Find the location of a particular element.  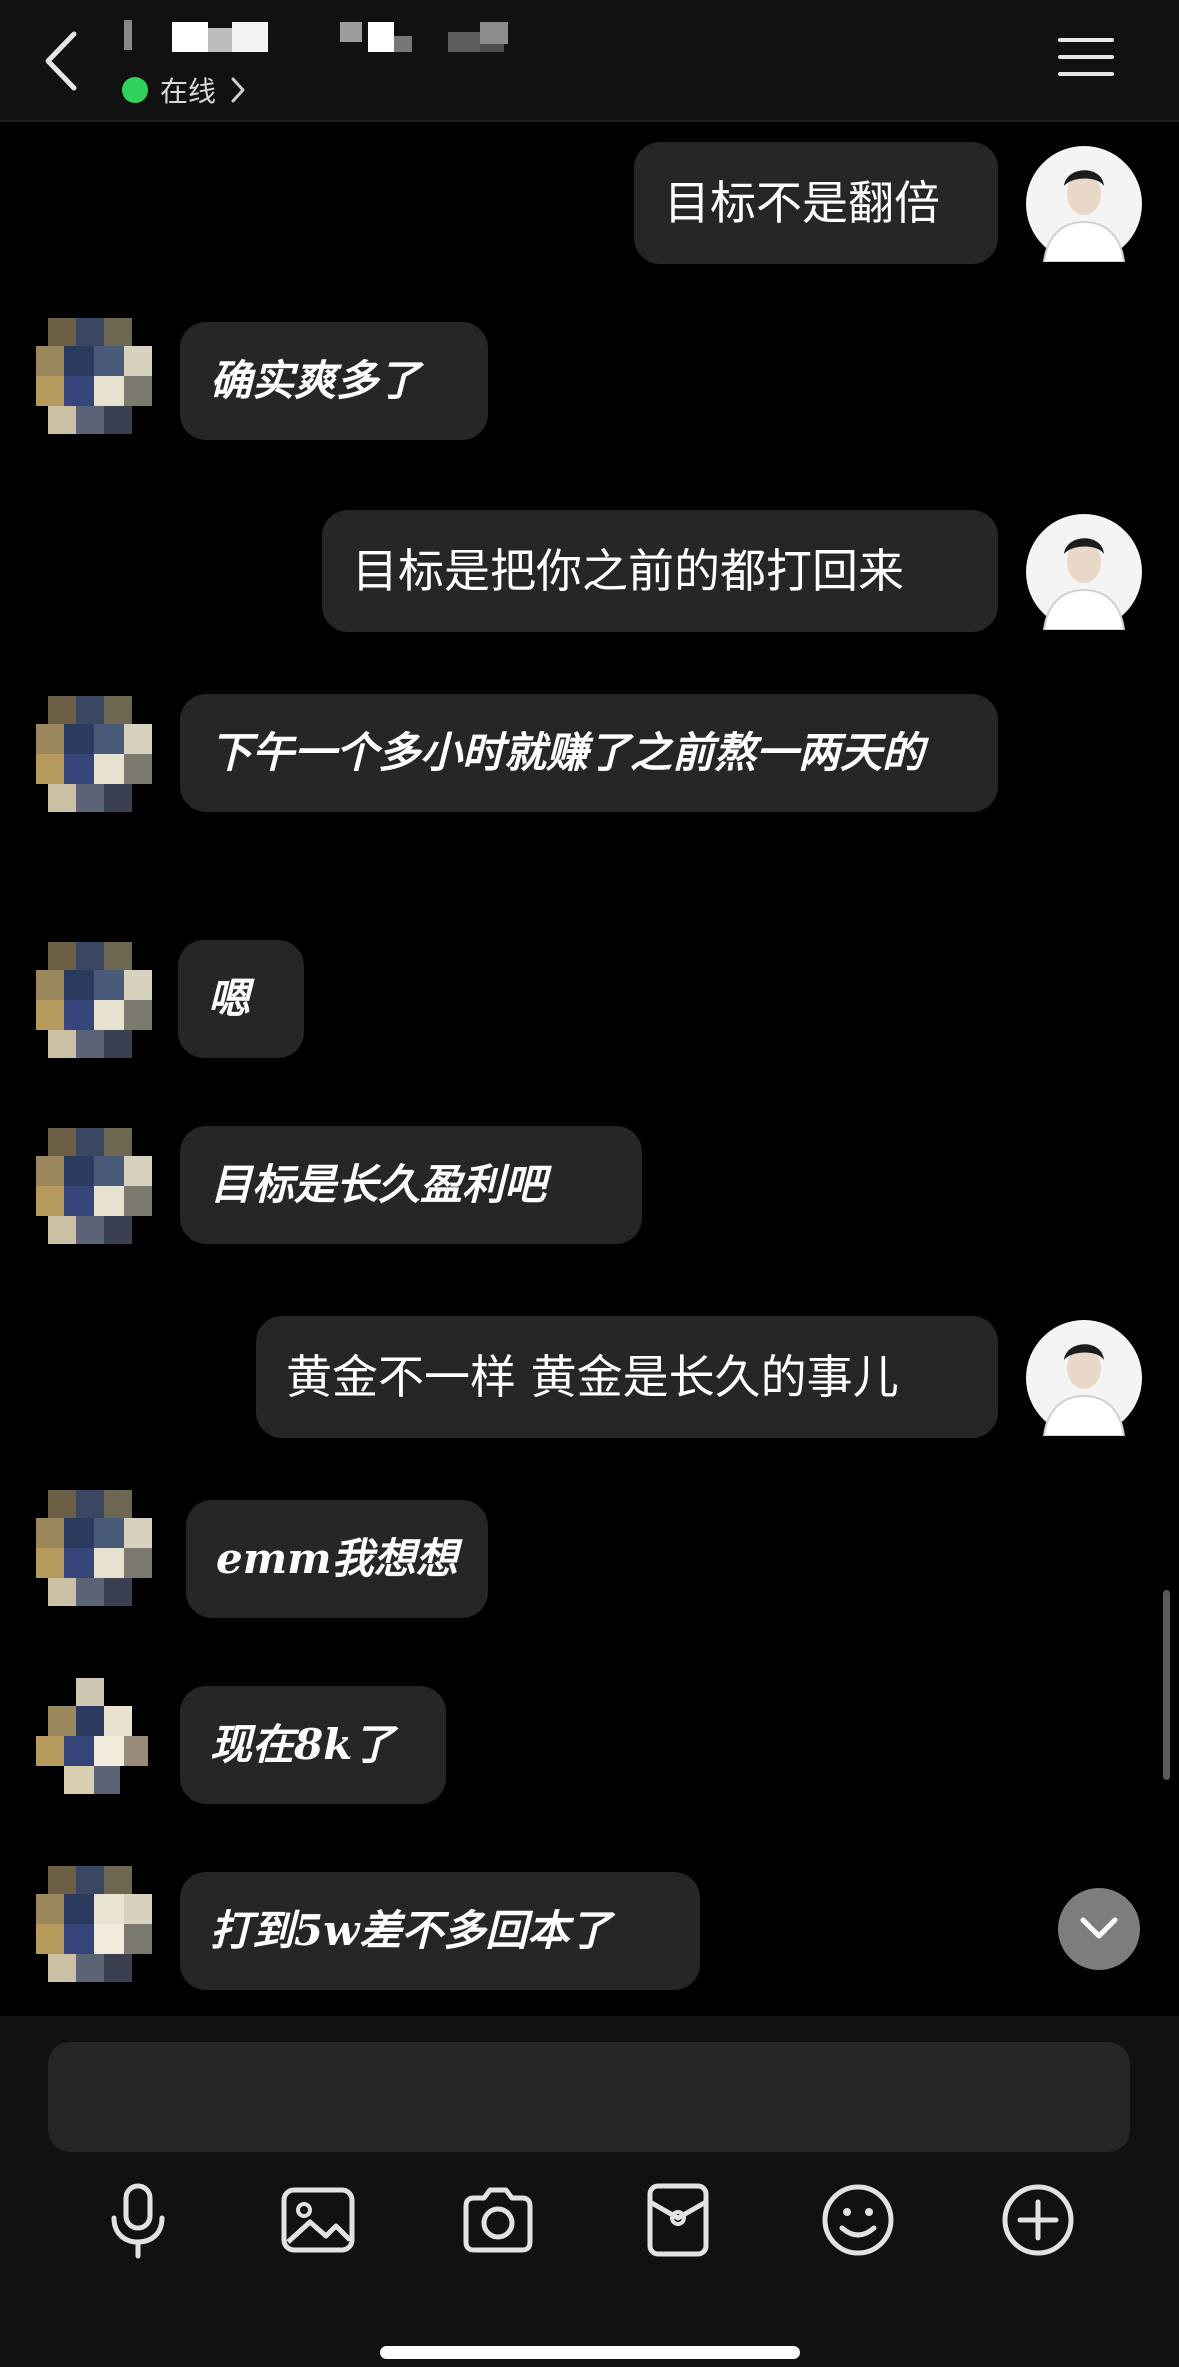

status-label: 在线 is located at coordinates (188, 91).